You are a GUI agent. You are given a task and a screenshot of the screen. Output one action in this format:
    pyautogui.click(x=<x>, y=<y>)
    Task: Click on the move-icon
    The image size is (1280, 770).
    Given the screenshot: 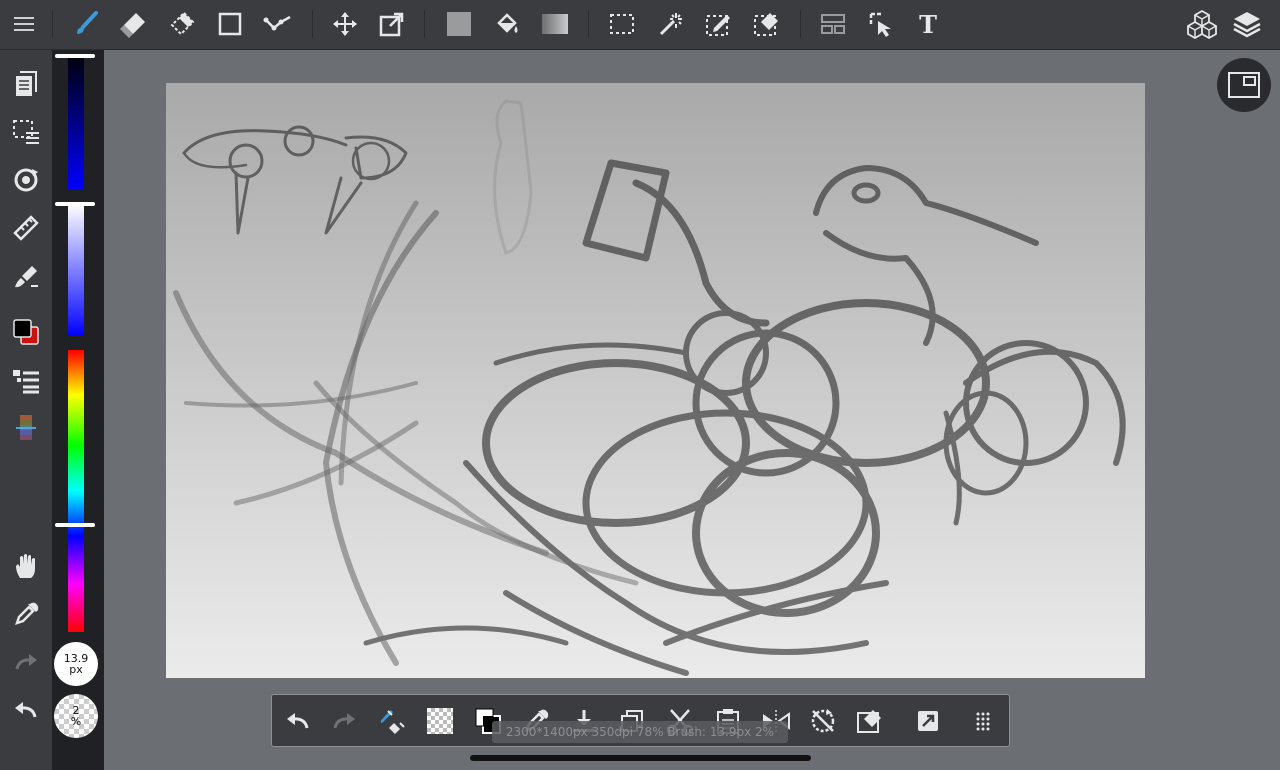 What is the action you would take?
    pyautogui.click(x=345, y=24)
    